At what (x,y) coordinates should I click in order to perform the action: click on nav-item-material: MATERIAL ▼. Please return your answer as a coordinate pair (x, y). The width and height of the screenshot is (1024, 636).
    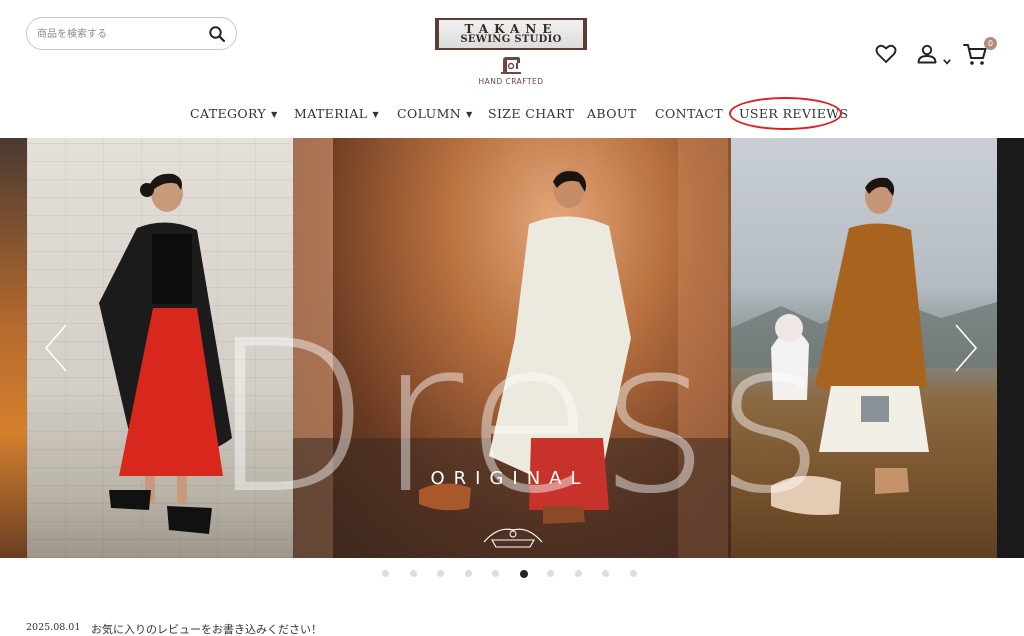
    Looking at the image, I should click on (336, 114).